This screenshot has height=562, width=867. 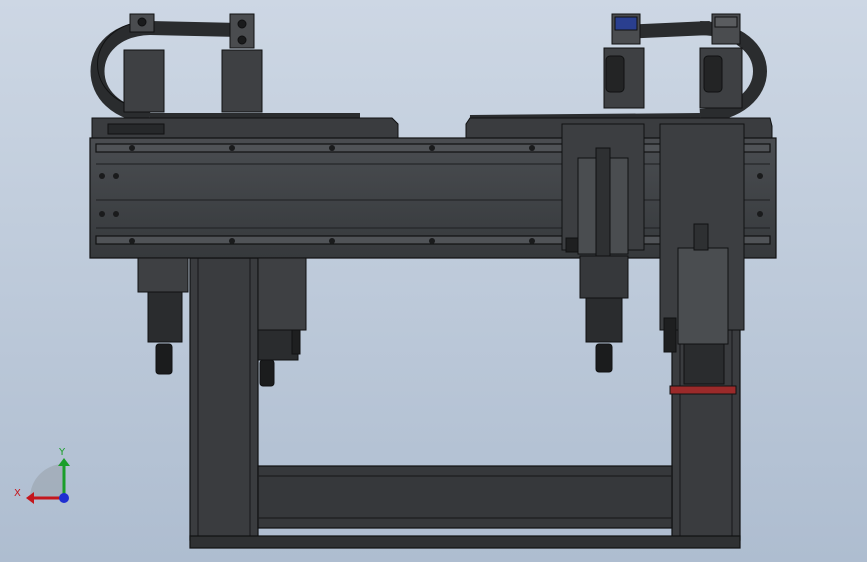 What do you see at coordinates (703, 390) in the screenshot?
I see `red-marker-bar` at bounding box center [703, 390].